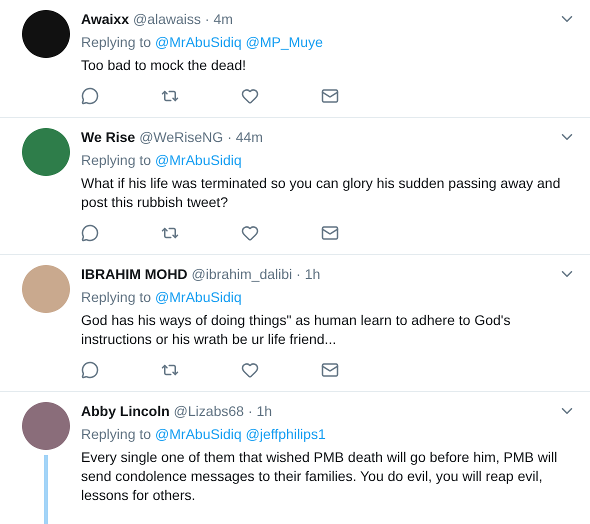 This screenshot has width=590, height=524. I want to click on user-handle: @WeRiseNG, so click(181, 137).